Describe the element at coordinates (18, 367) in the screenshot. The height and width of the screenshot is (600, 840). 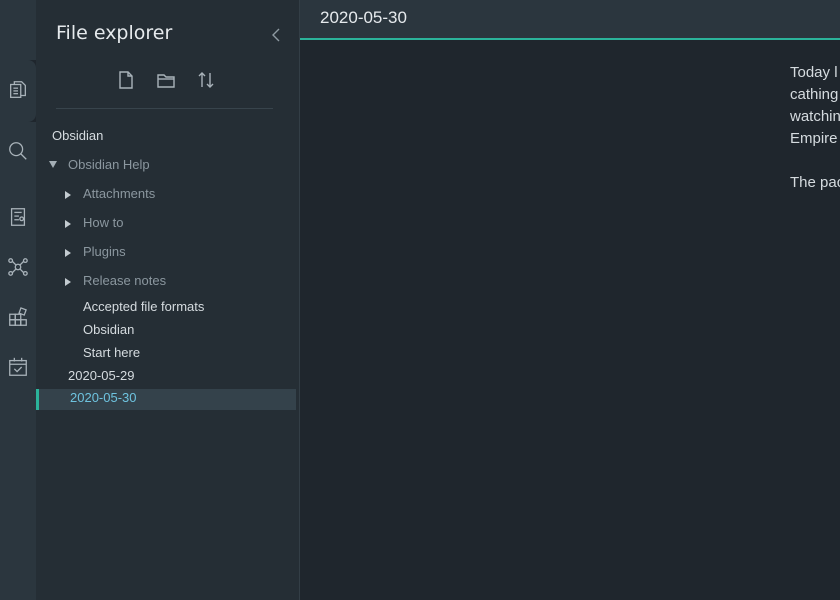
I see `calendar-icon` at that location.